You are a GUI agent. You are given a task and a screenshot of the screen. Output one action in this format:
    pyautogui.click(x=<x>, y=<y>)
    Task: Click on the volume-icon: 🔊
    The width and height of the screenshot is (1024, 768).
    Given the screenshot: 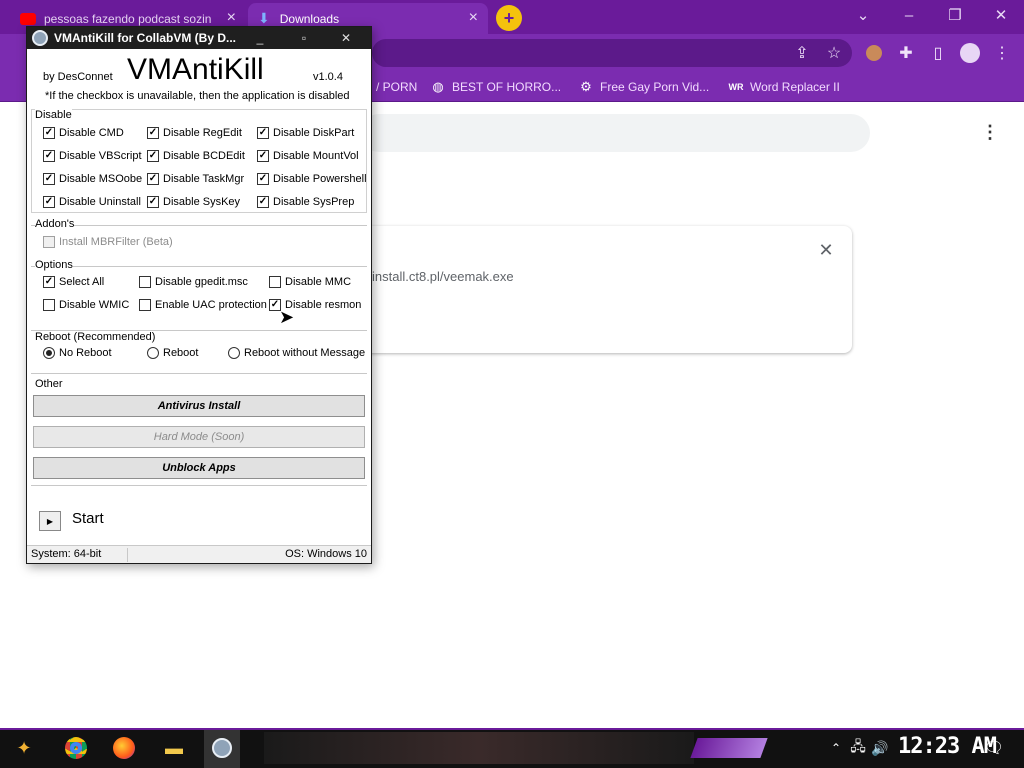 What is the action you would take?
    pyautogui.click(x=880, y=748)
    